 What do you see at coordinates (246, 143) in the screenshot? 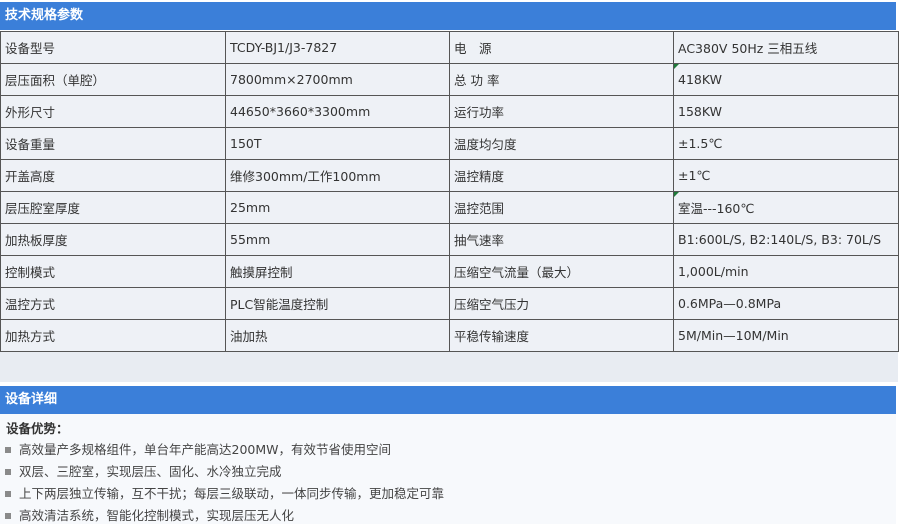
I see `spec-value: 150T` at bounding box center [246, 143].